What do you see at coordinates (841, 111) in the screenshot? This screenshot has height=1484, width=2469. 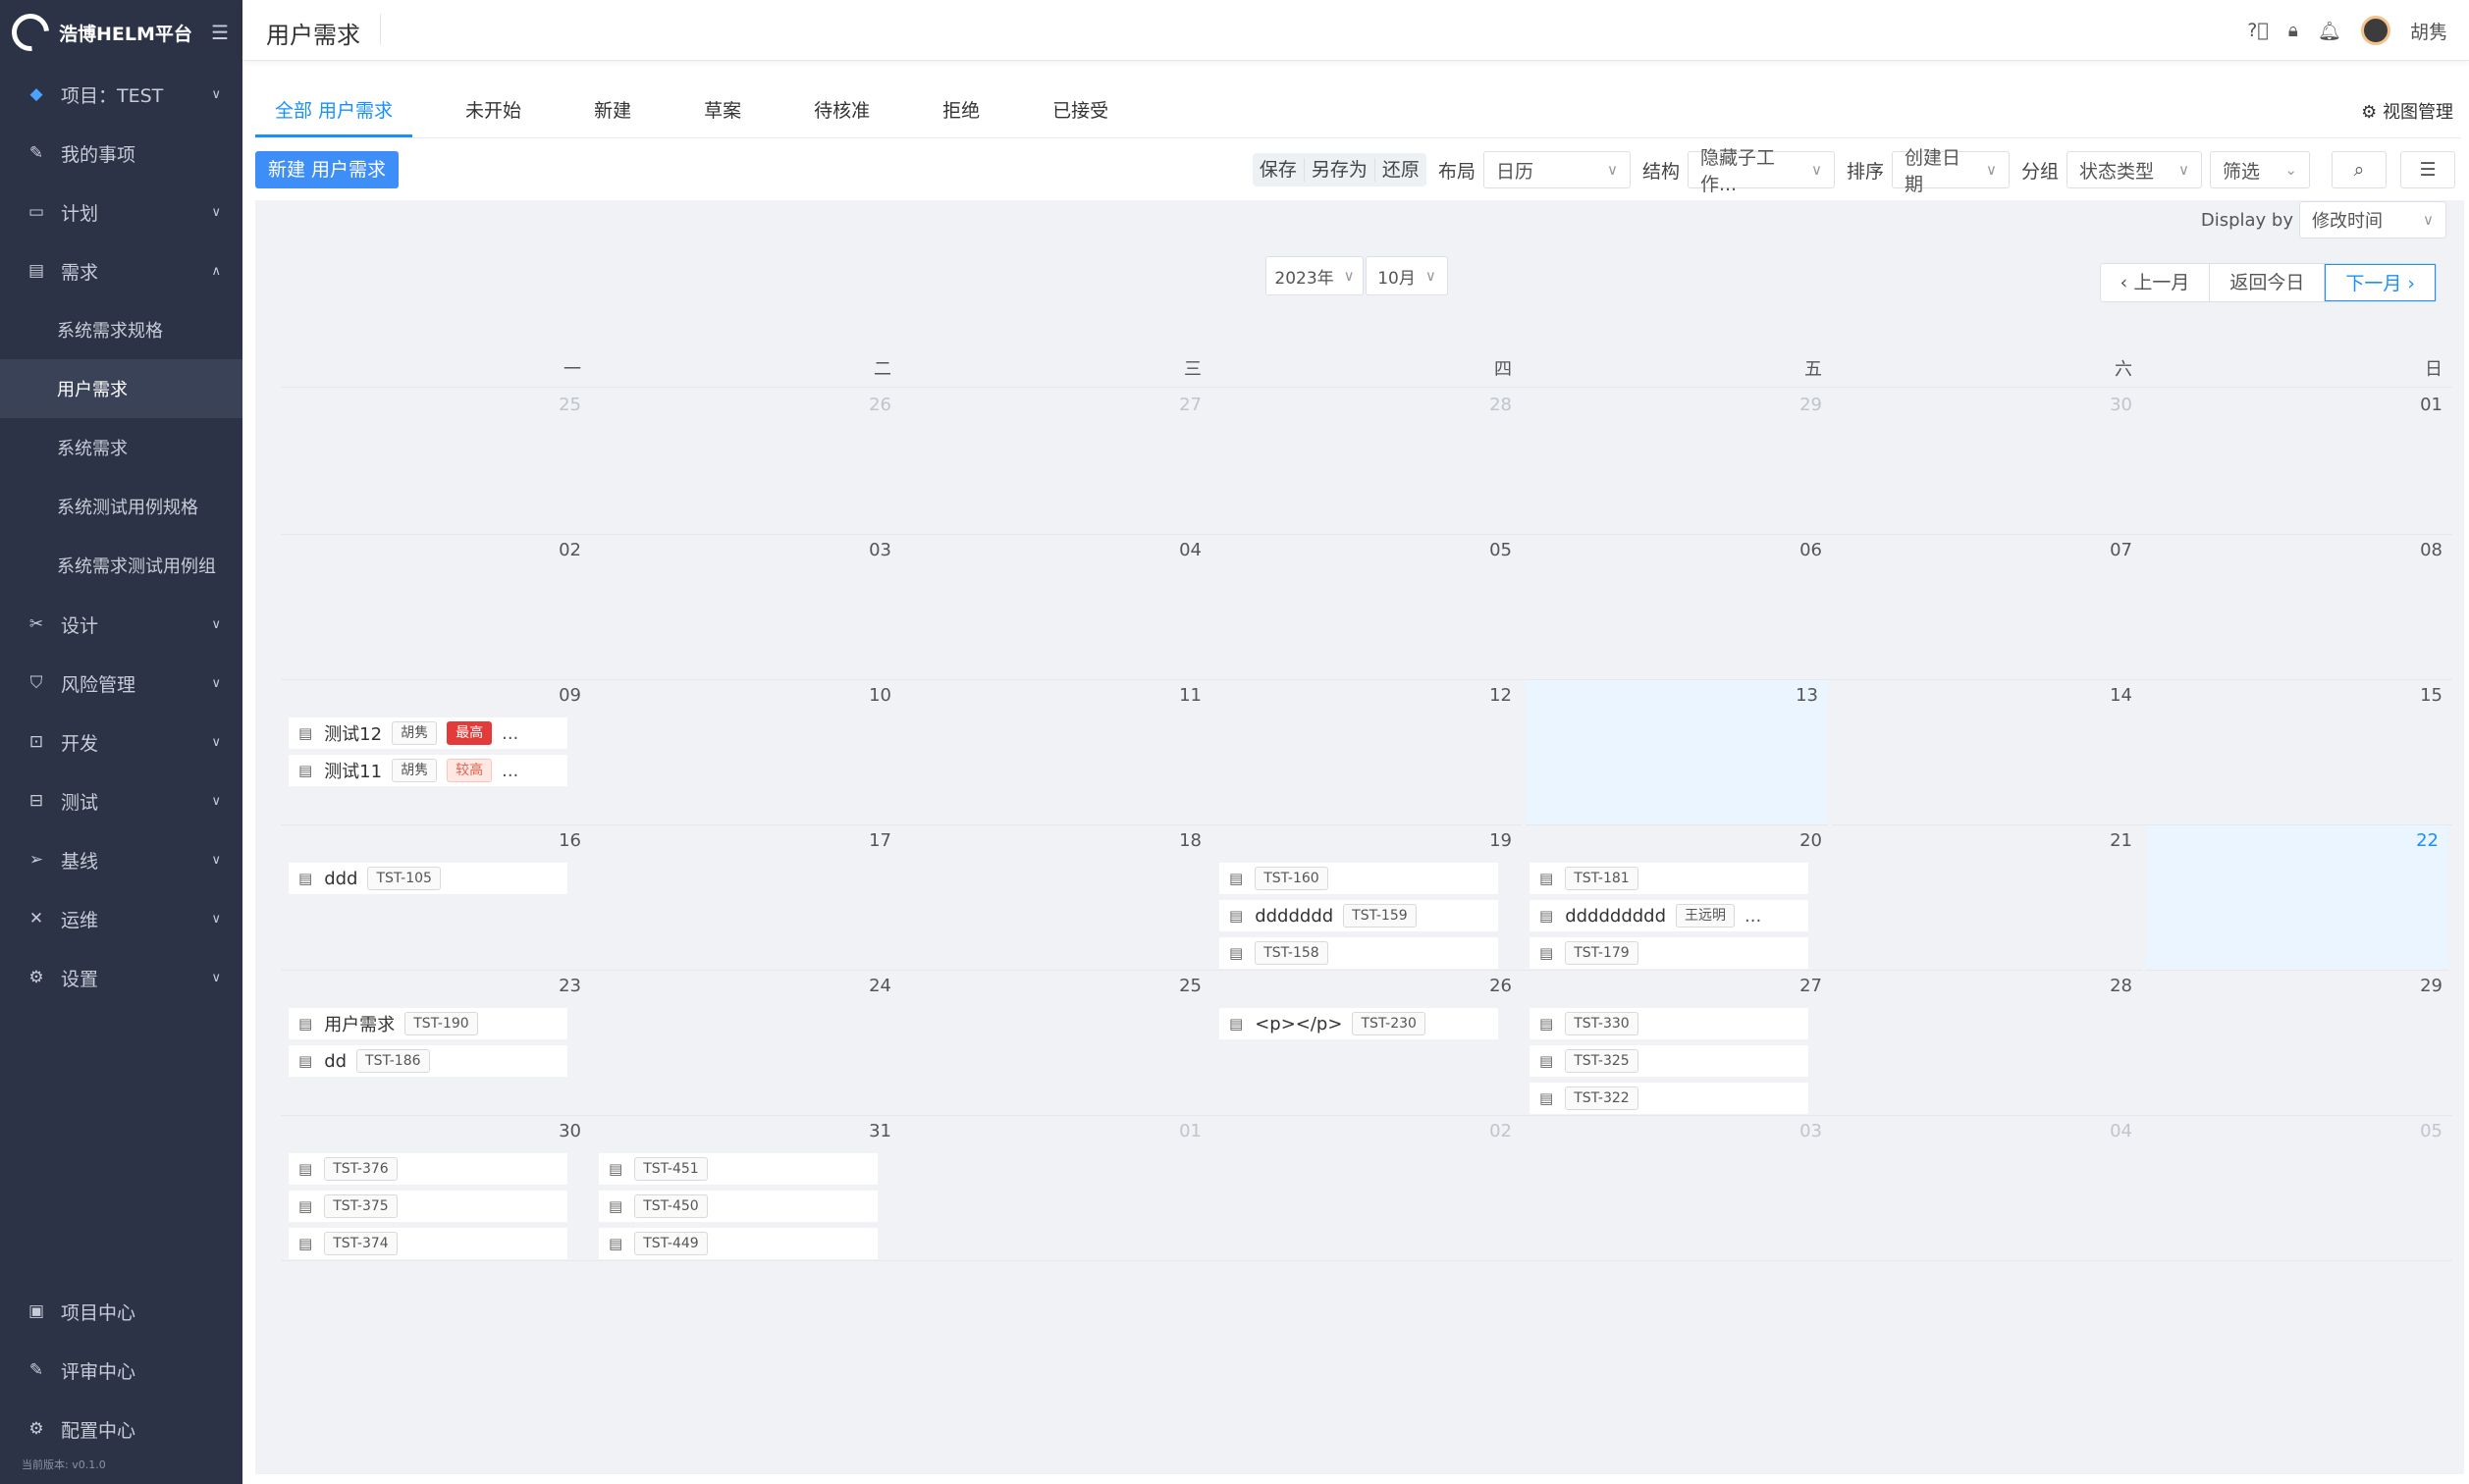 I see `tab-pending: 待核准` at bounding box center [841, 111].